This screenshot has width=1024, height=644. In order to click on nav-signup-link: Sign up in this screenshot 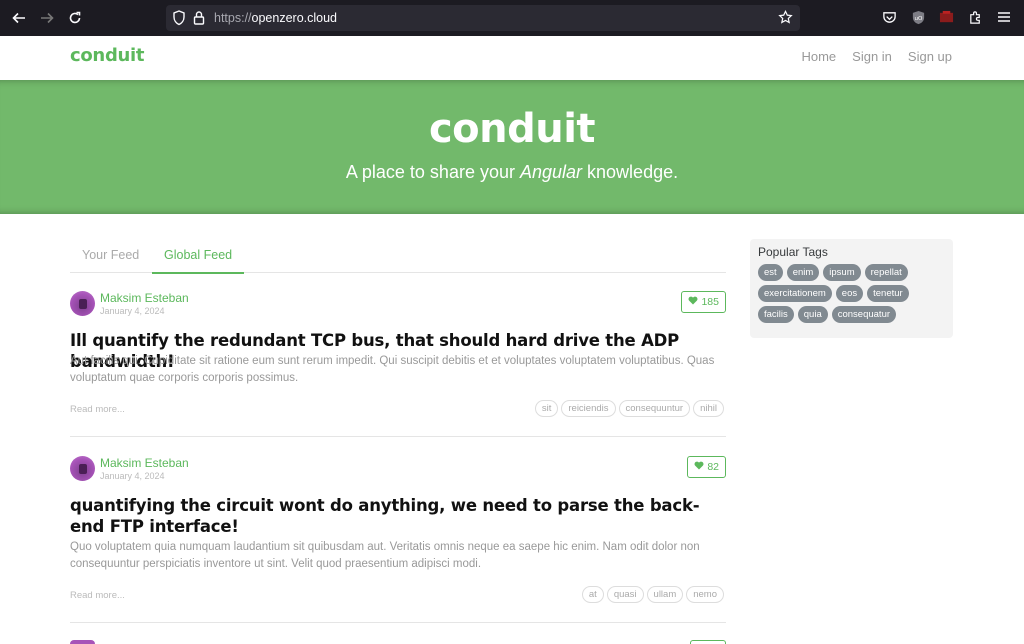, I will do `click(930, 56)`.